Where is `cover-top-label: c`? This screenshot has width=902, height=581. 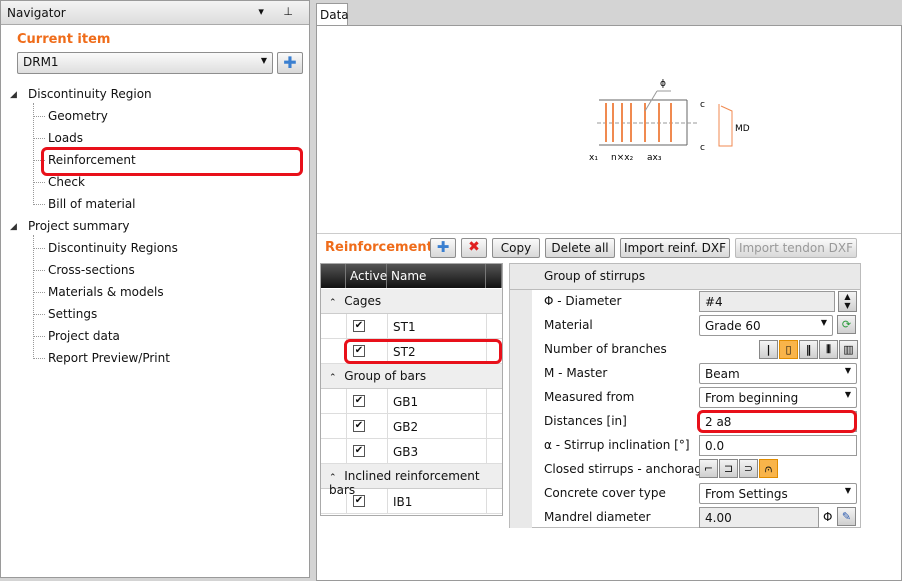
cover-top-label: c is located at coordinates (702, 105).